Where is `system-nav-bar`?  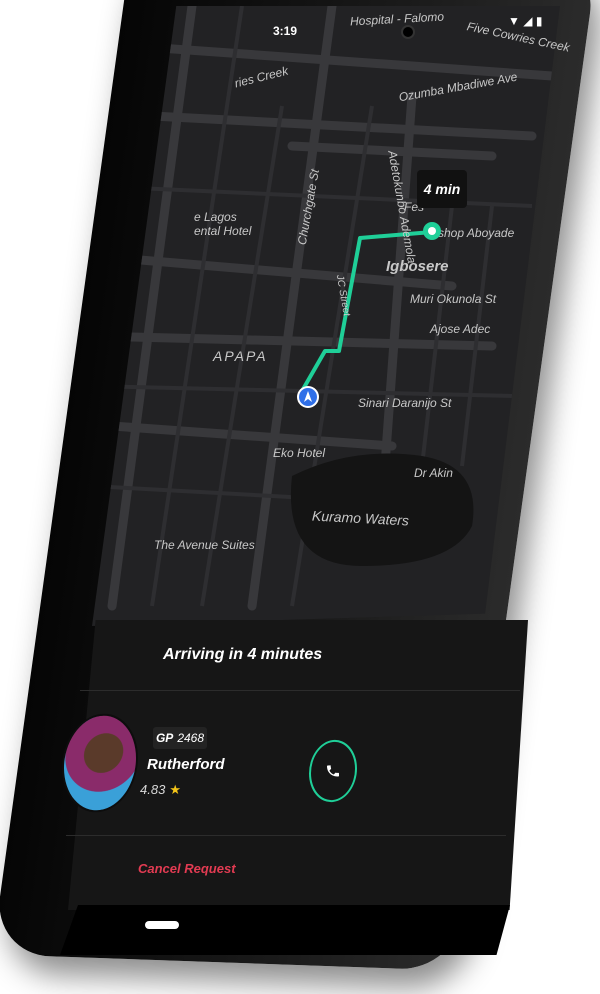 system-nav-bar is located at coordinates (285, 930).